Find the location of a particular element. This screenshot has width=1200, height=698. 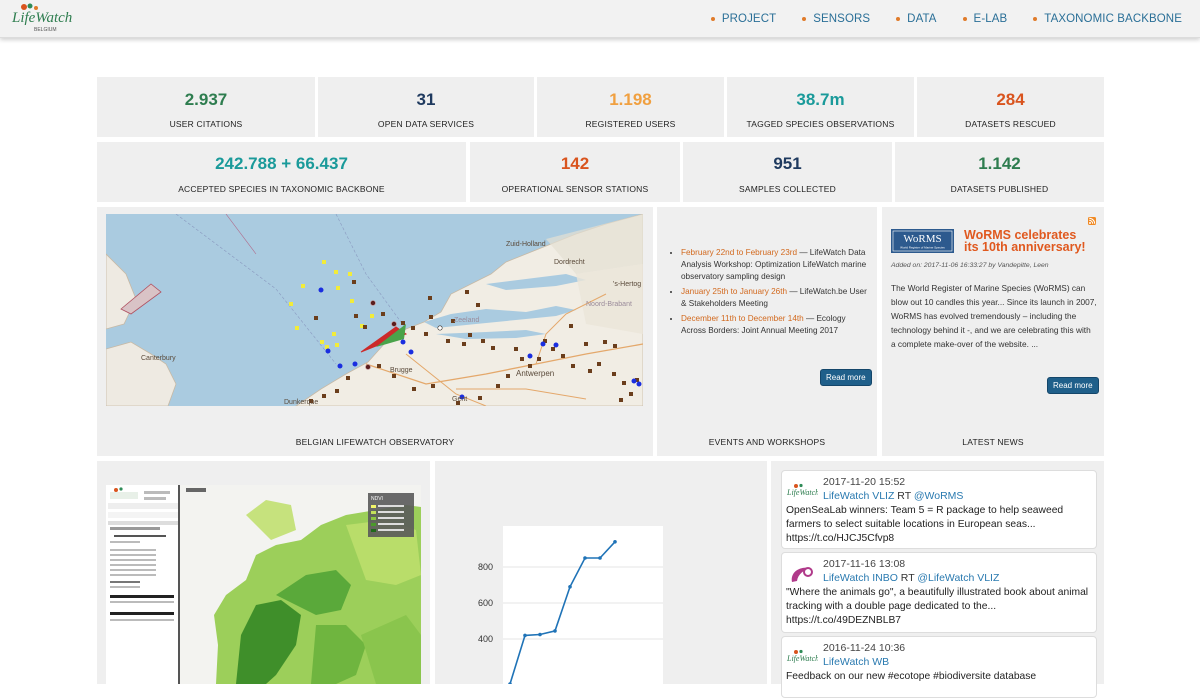

map-label-canterbury: Canterbury is located at coordinates (158, 358).